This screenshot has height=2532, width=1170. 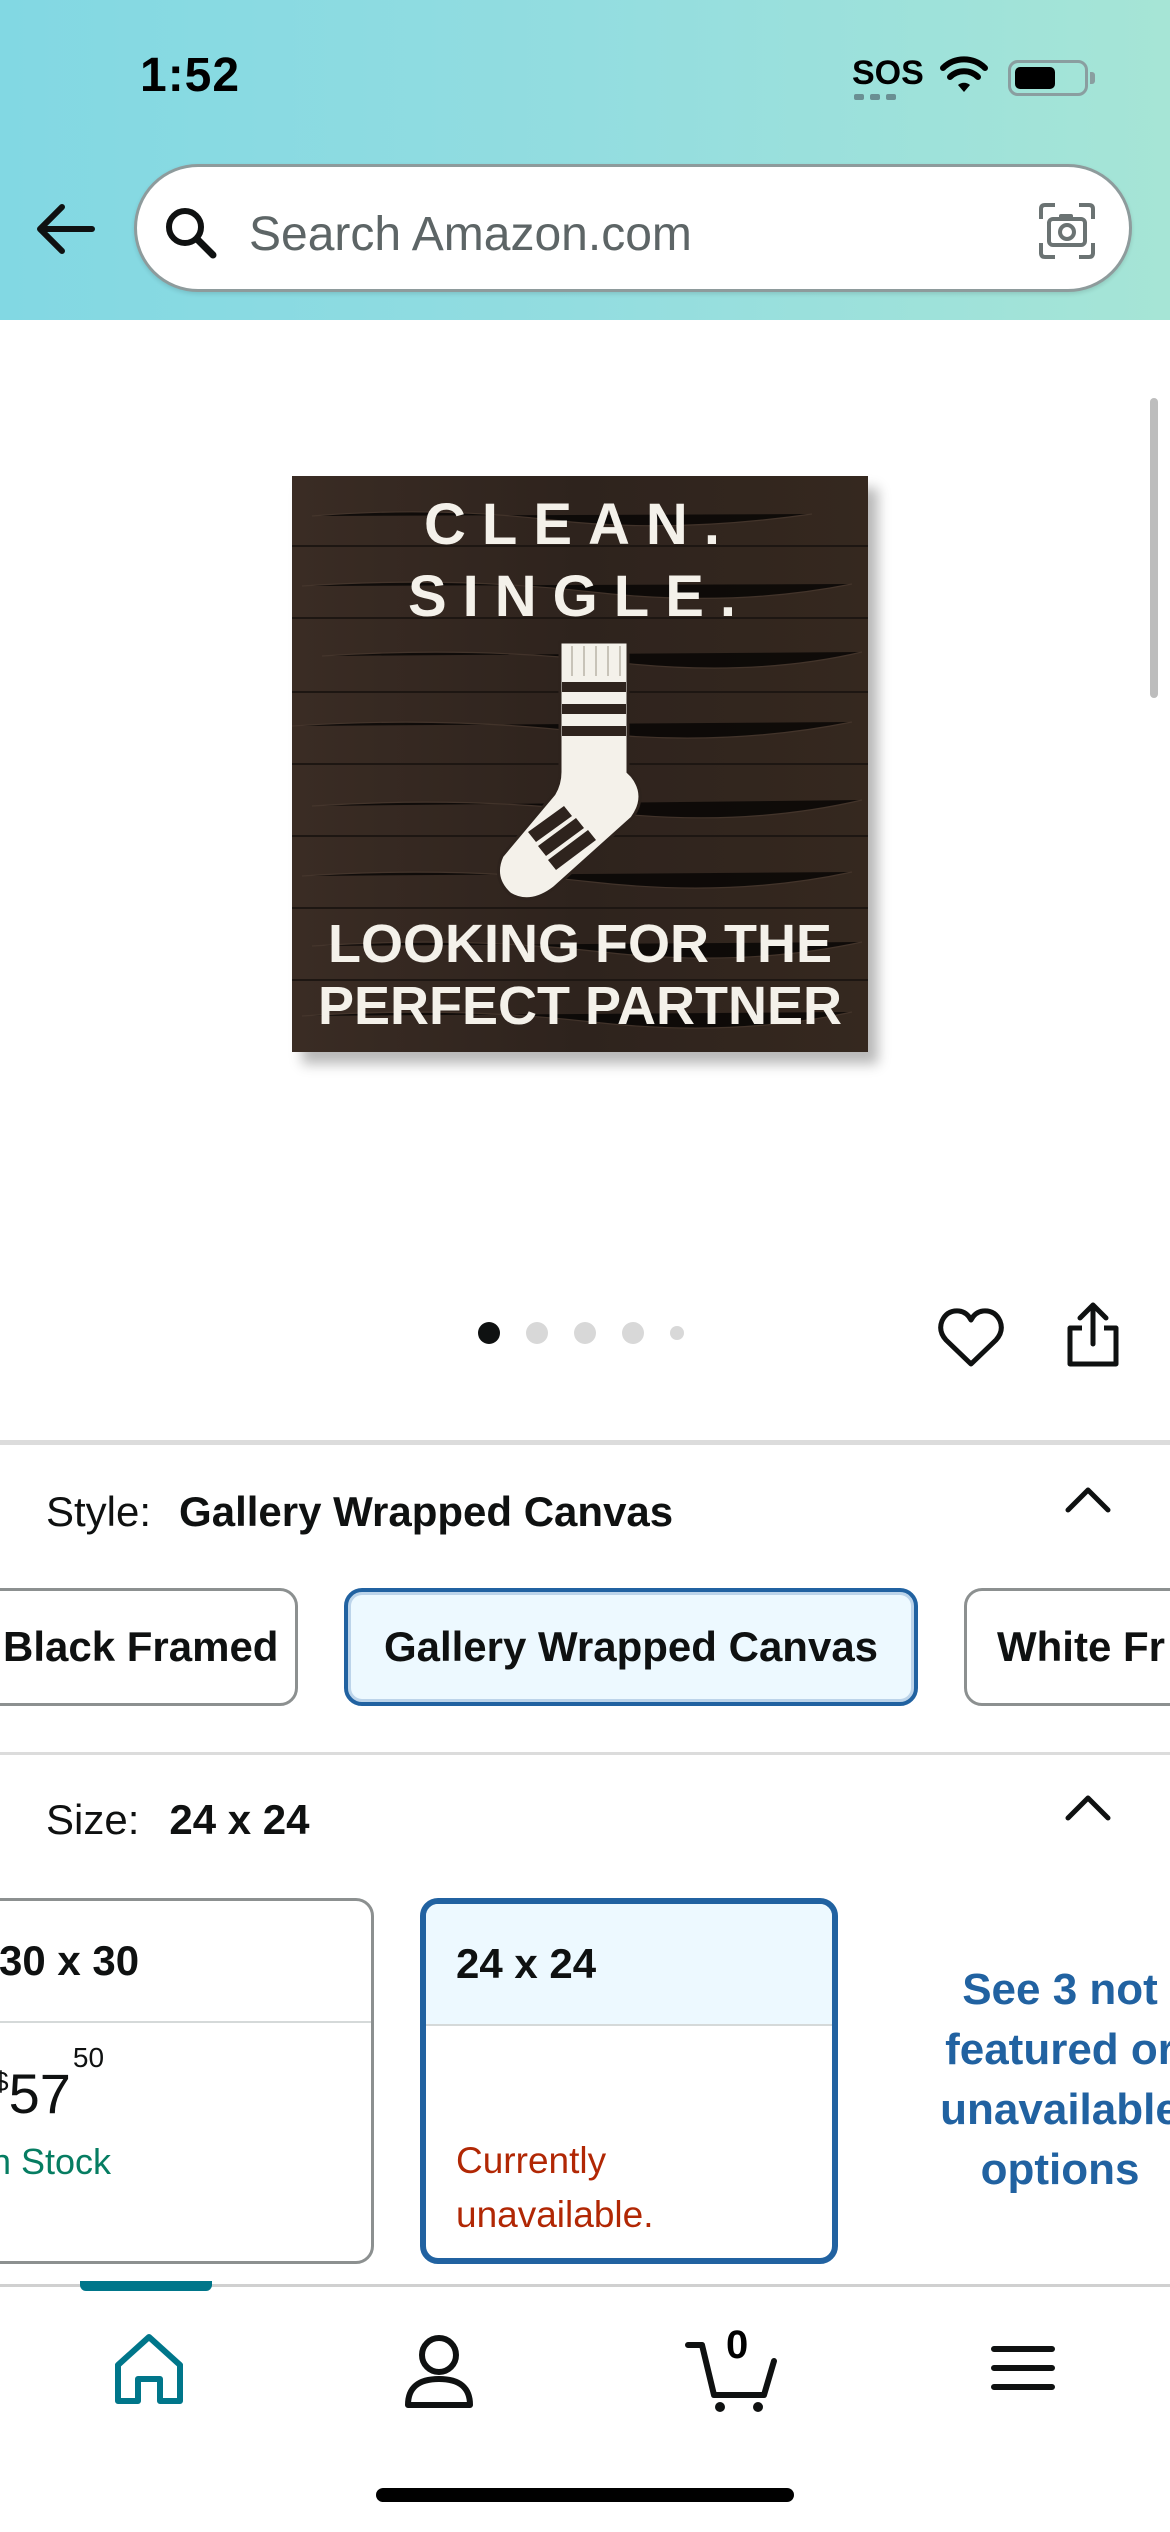 I want to click on image-carousel-dots, so click(x=581, y=1333).